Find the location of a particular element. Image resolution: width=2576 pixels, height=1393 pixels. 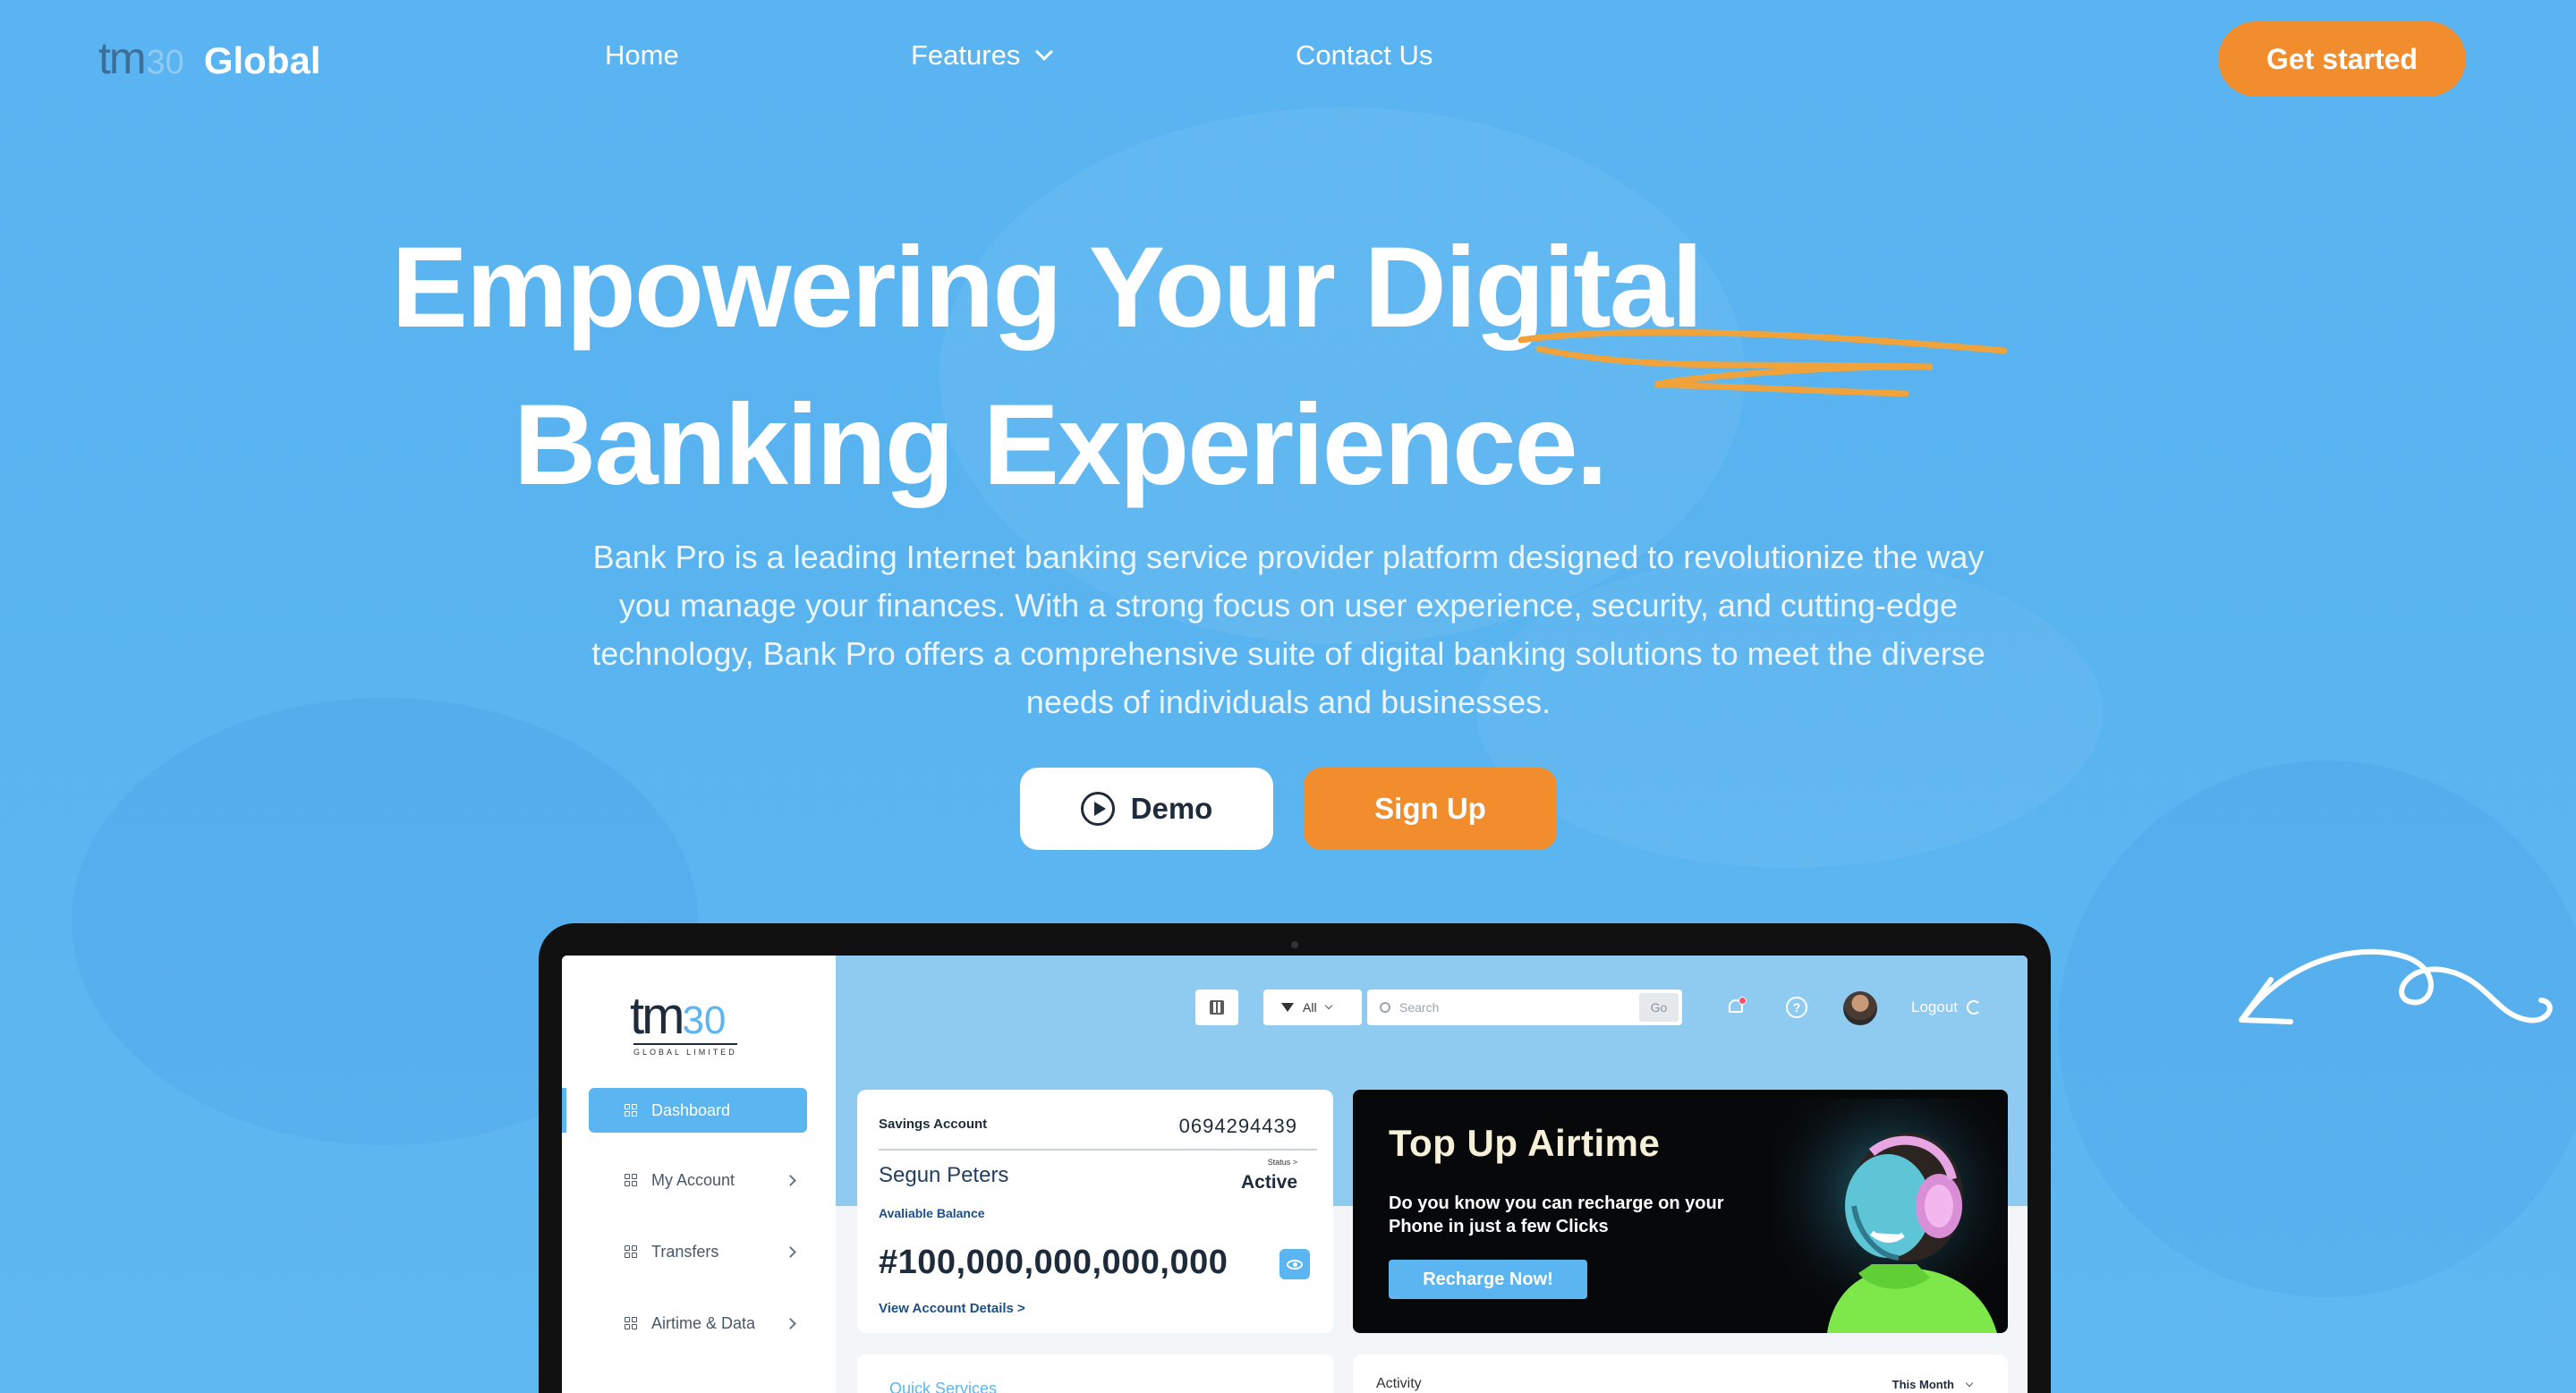

calendar-icon is located at coordinates (1217, 1007).